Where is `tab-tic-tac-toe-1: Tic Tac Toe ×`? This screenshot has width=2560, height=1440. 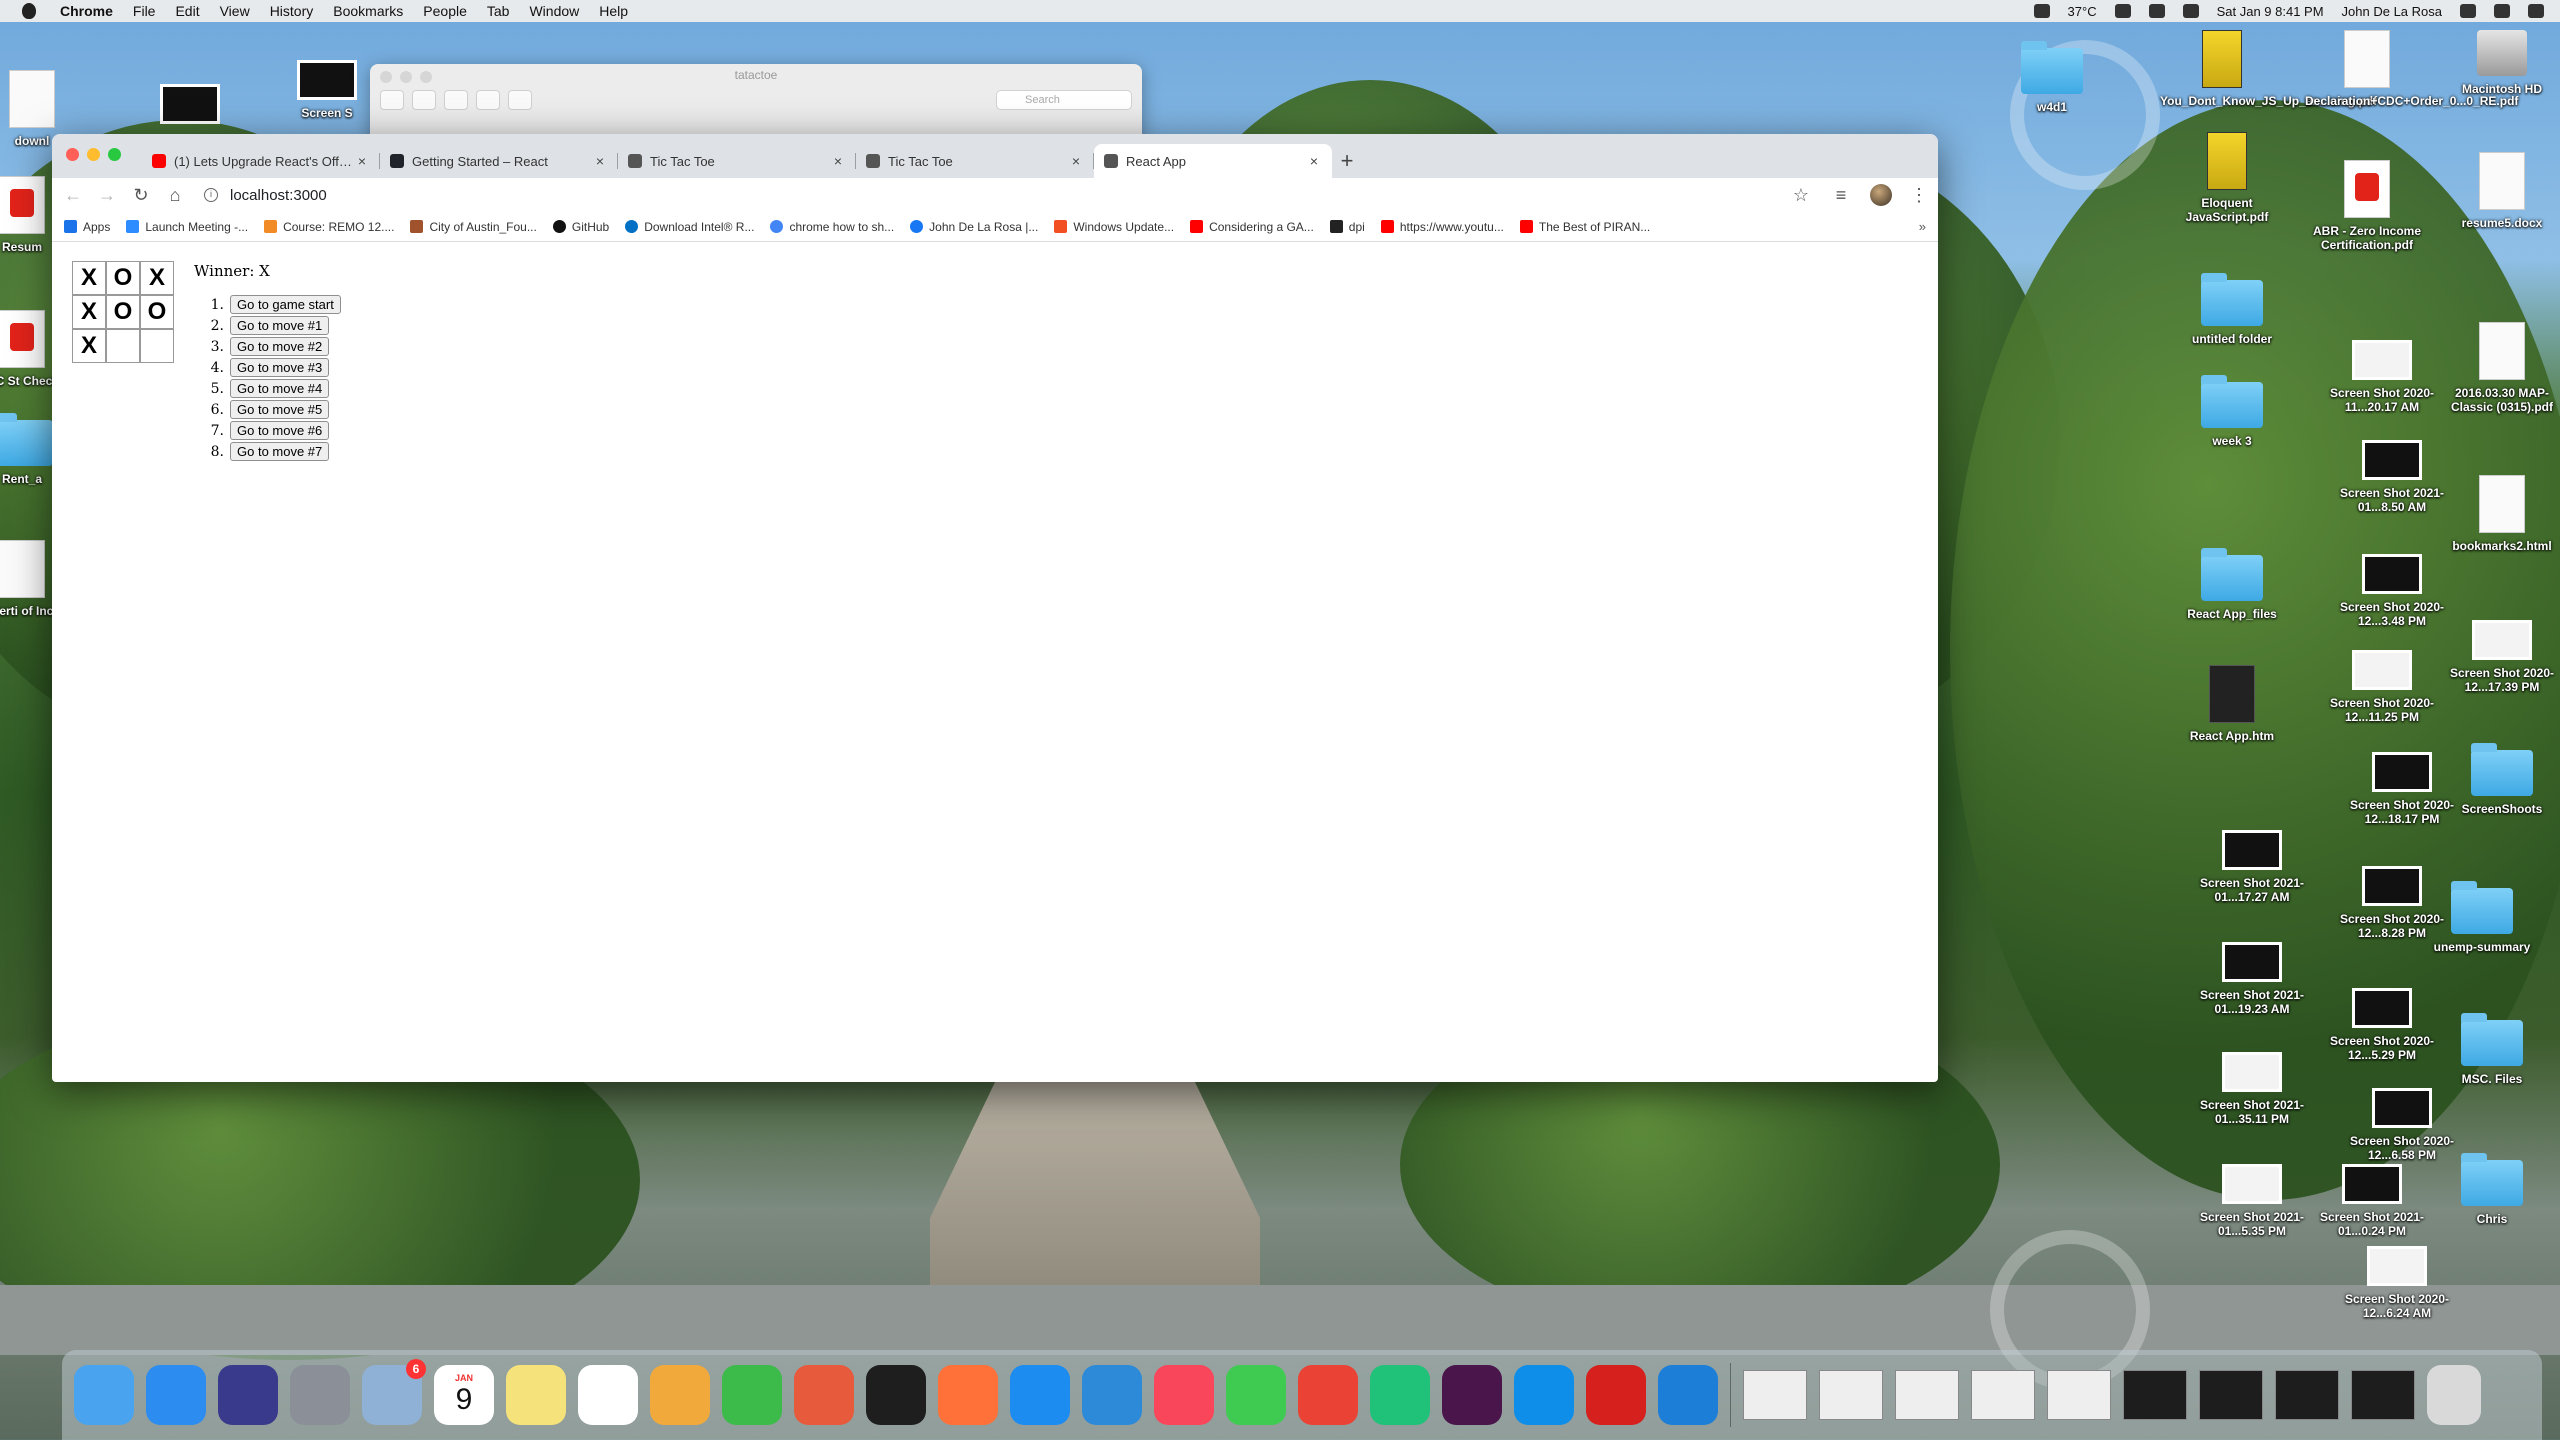
tab-tic-tac-toe-1: Tic Tac Toe × is located at coordinates (737, 161).